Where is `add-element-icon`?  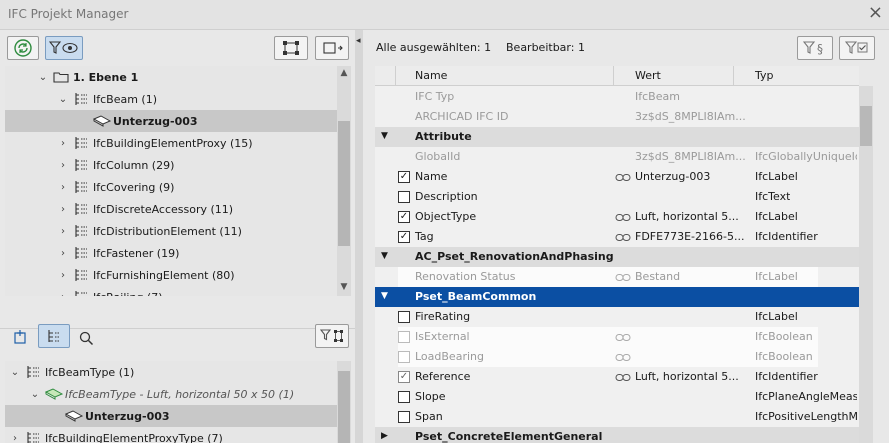
add-element-icon is located at coordinates (20, 337).